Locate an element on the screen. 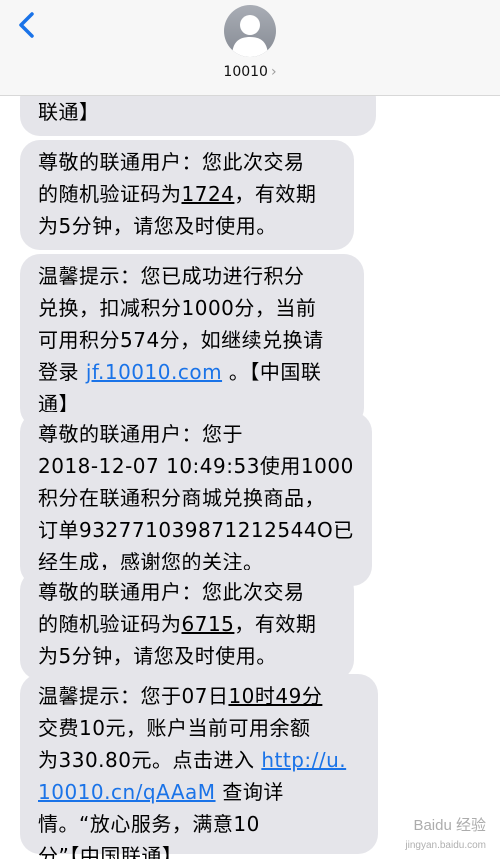  message-line: 订单932771039871212544O已 is located at coordinates (196, 530).